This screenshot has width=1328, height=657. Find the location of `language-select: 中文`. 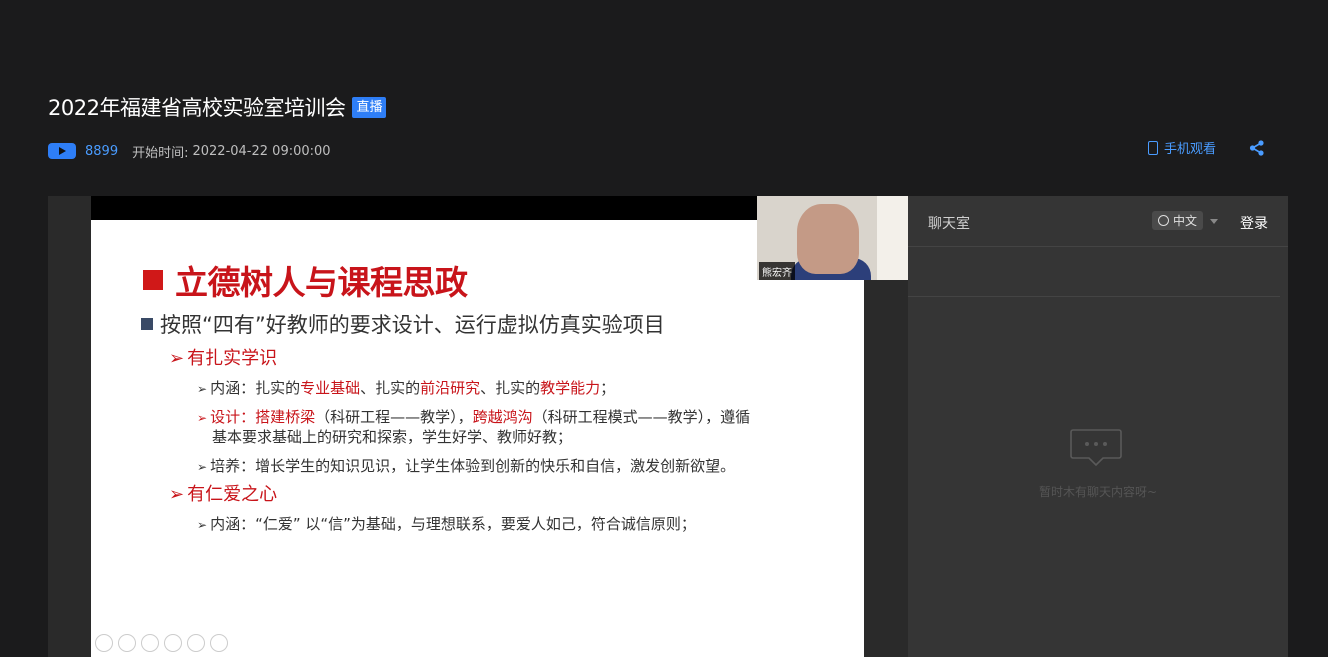

language-select: 中文 is located at coordinates (1178, 220).